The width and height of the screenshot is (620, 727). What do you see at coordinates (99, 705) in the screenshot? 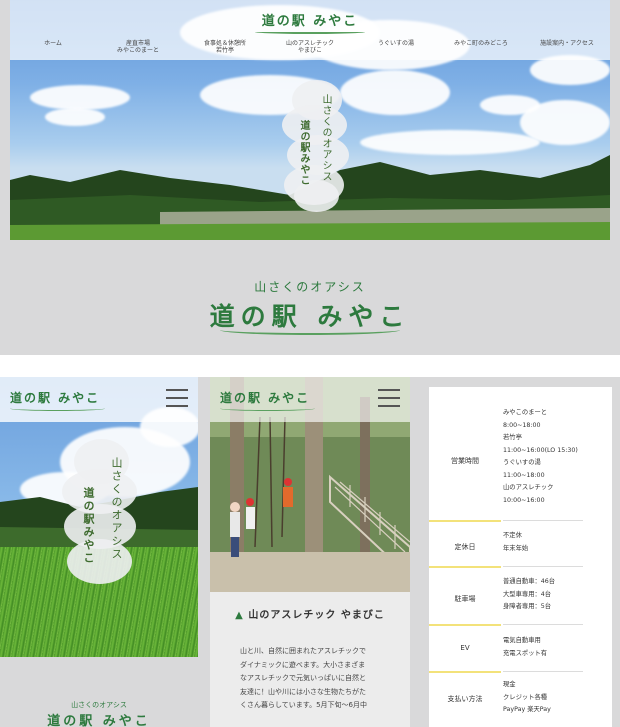
I see `footer-logo-subtitle: 山さくのオアシス` at bounding box center [99, 705].